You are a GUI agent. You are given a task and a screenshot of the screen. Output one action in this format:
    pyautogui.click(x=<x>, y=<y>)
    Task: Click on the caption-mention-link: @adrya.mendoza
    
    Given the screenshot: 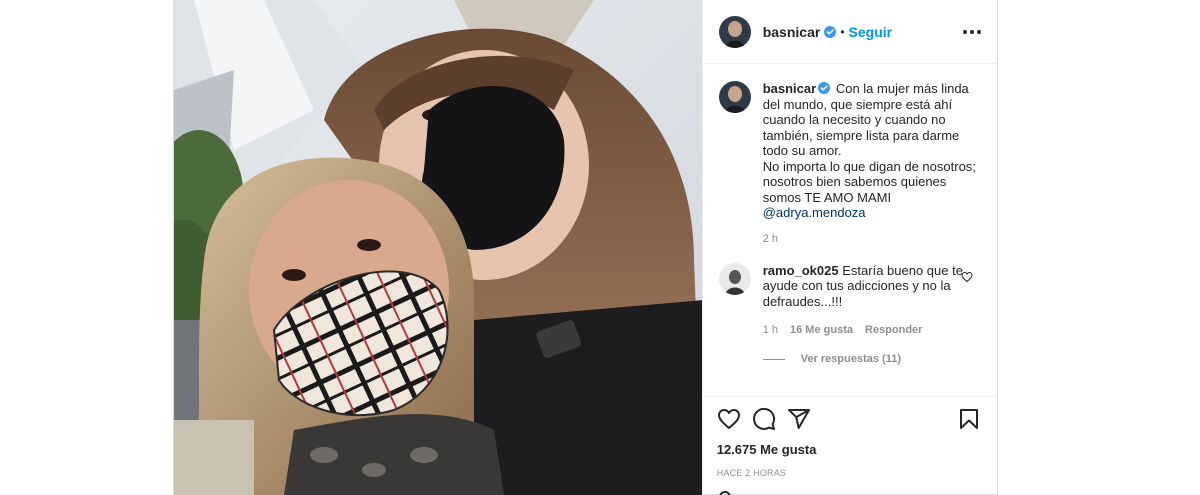 What is the action you would take?
    pyautogui.click(x=814, y=212)
    